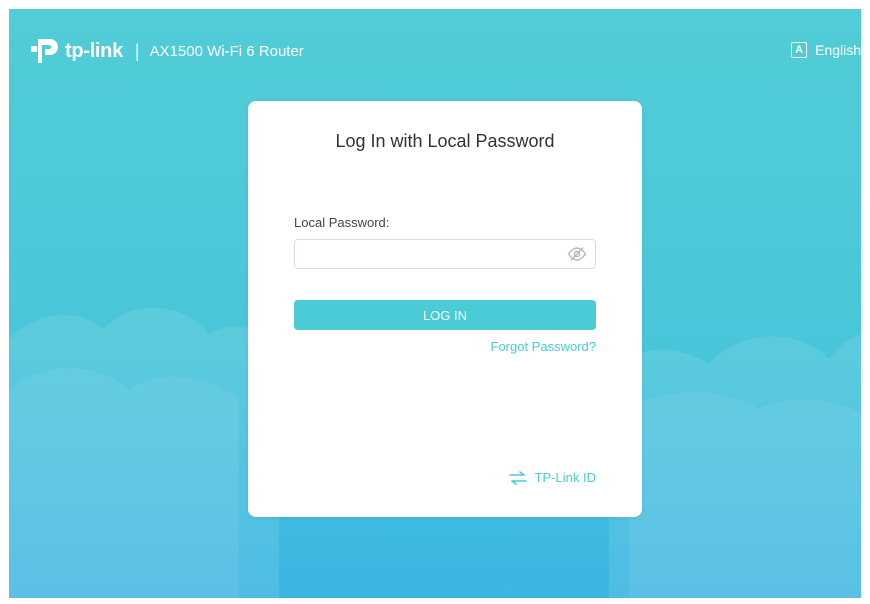 Image resolution: width=870 pixels, height=604 pixels. I want to click on tp-link-logo-icon, so click(44, 51).